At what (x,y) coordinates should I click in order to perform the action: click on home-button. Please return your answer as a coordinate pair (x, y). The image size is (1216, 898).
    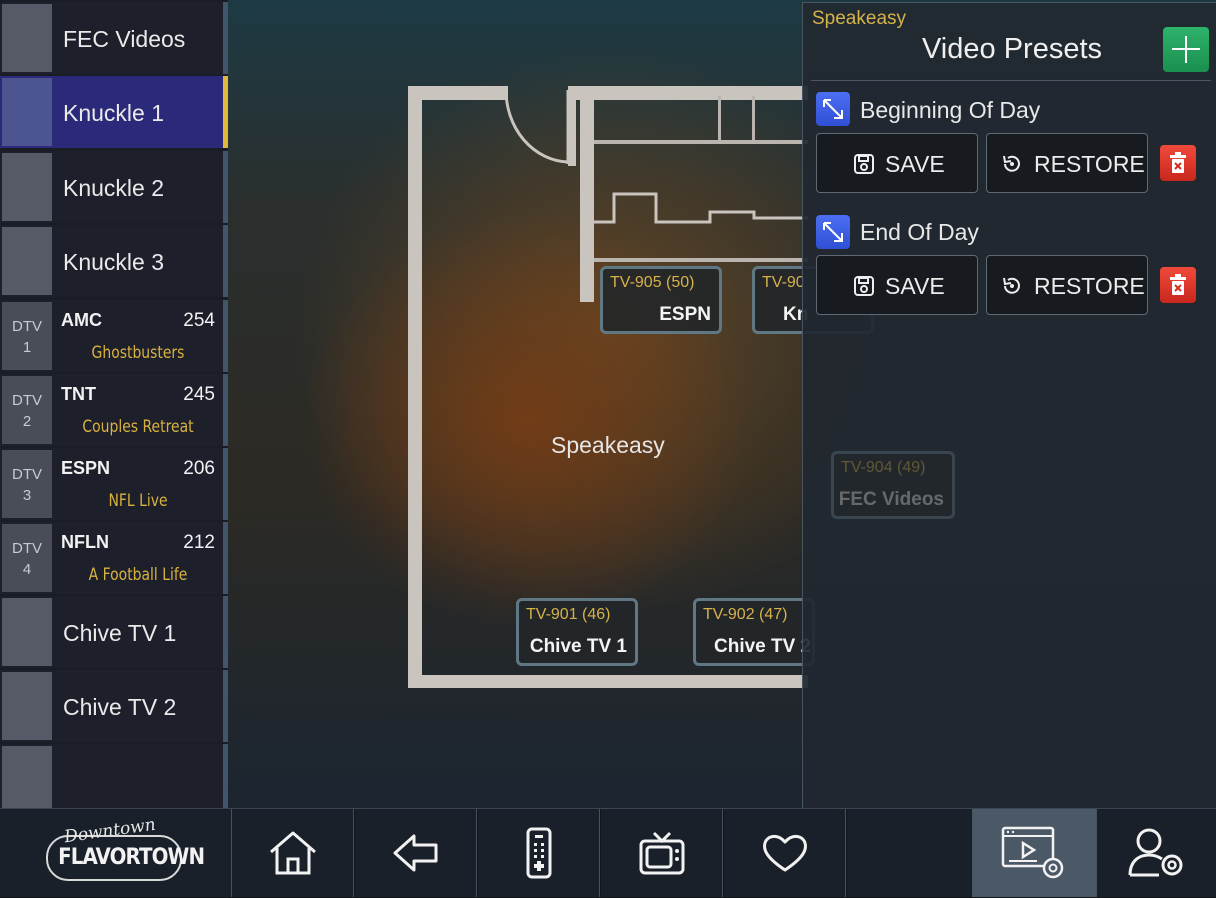
    Looking at the image, I should click on (293, 853).